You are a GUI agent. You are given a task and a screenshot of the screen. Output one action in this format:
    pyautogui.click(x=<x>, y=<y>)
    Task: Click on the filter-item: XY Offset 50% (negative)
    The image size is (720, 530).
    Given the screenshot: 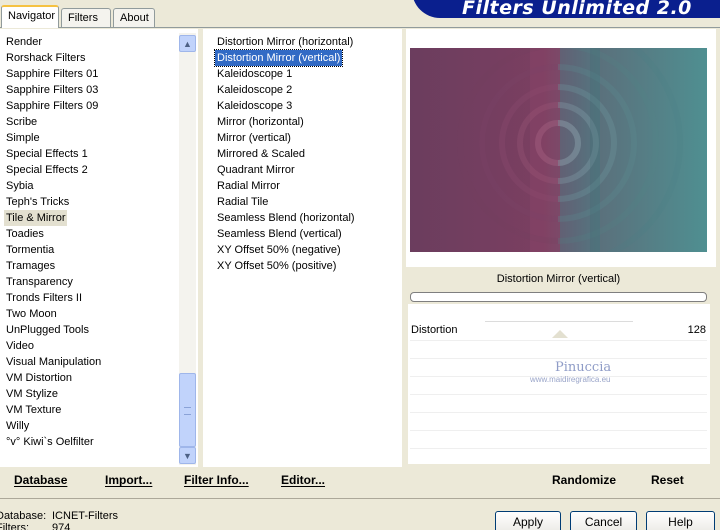 What is the action you would take?
    pyautogui.click(x=279, y=250)
    